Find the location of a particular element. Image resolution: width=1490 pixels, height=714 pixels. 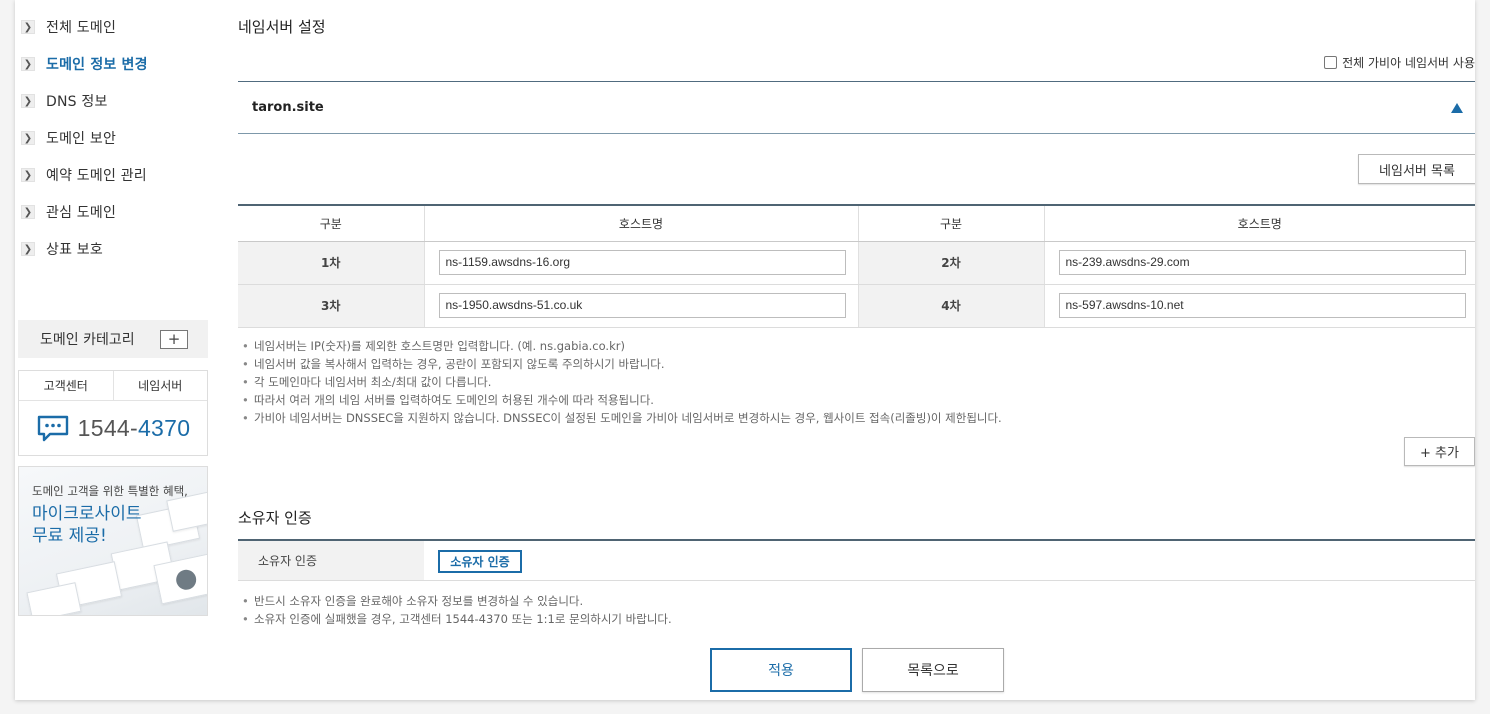

nameserver-section-title: 네임서버 설정 is located at coordinates (282, 27).